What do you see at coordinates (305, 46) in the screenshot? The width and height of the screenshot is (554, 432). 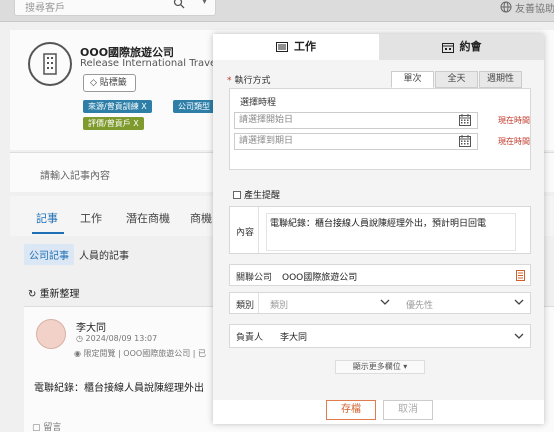 I see `tab-work-label: 工作` at bounding box center [305, 46].